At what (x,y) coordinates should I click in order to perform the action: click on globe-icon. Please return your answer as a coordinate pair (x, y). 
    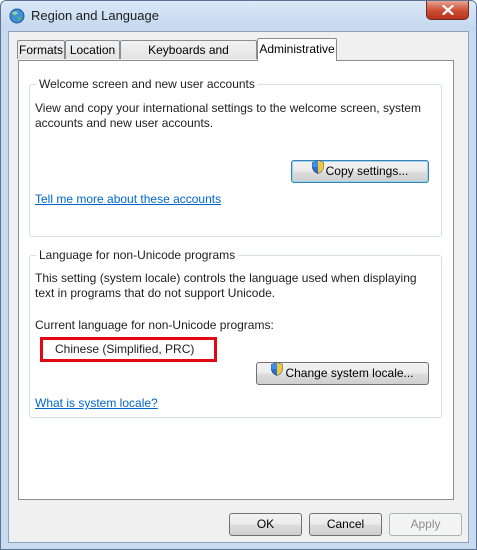
    Looking at the image, I should click on (17, 16).